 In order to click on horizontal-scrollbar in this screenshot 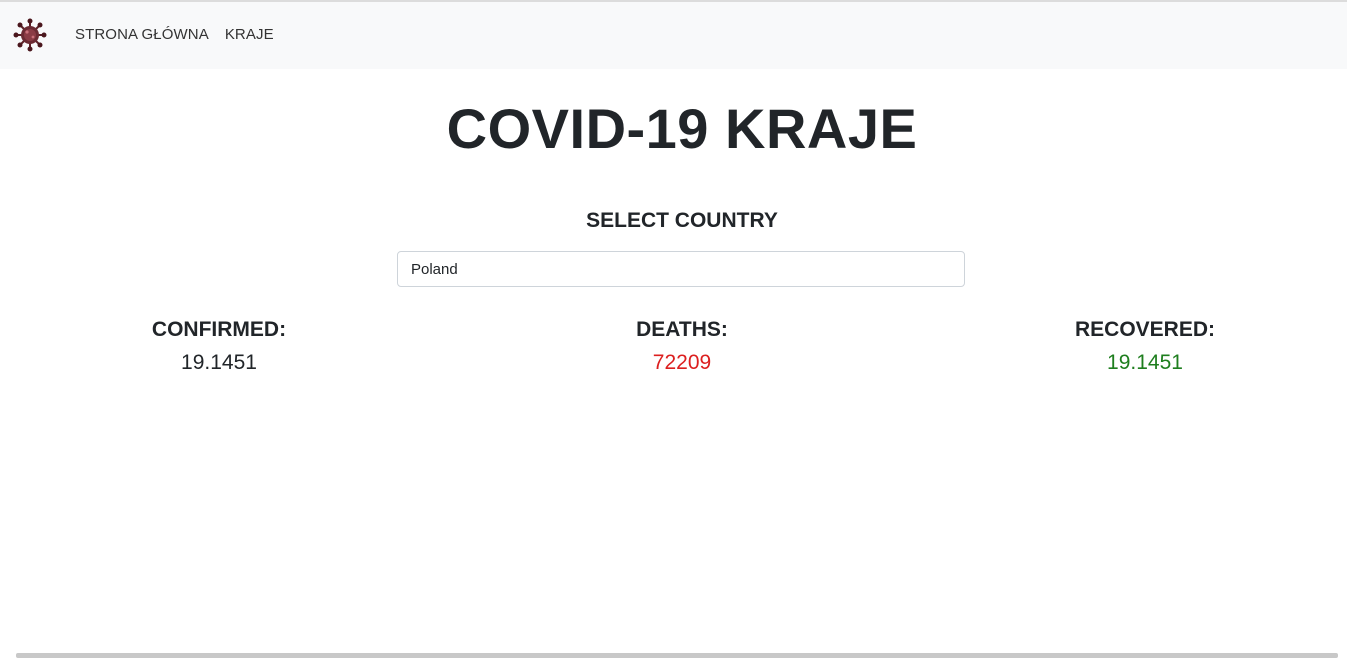, I will do `click(677, 655)`.